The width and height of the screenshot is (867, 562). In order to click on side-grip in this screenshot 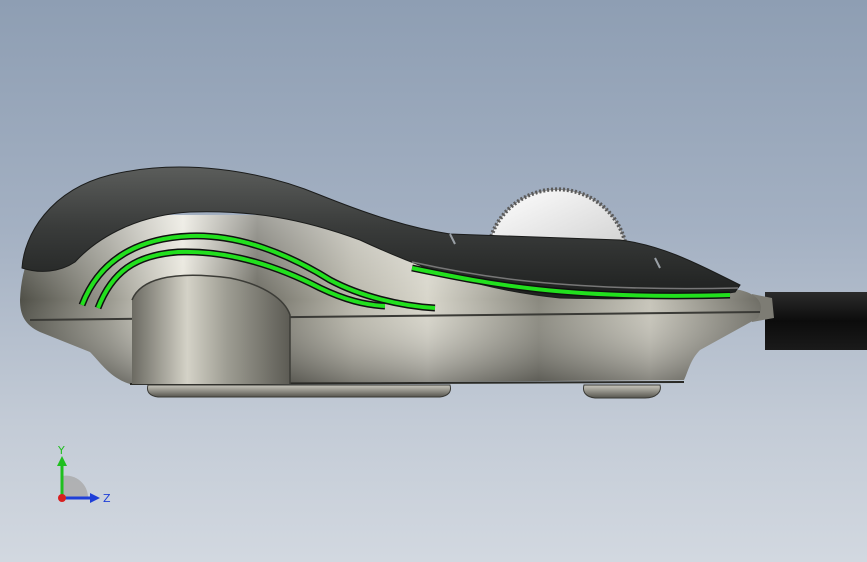, I will do `click(211, 329)`.